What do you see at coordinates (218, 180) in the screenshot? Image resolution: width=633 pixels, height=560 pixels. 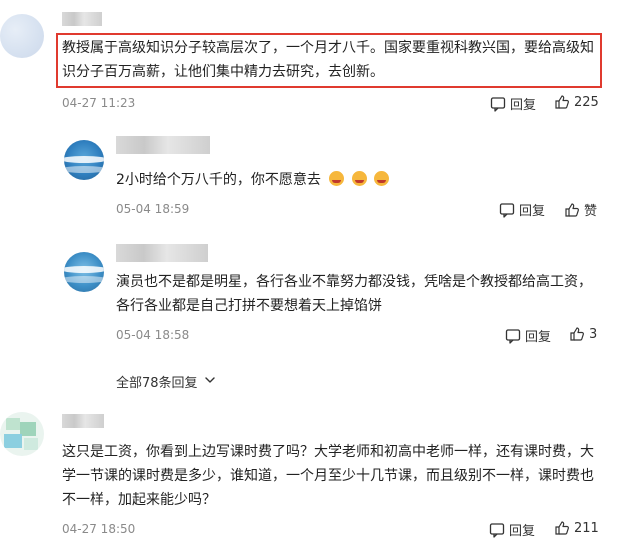 I see `reply-text-content: 2小时给个万八千的，你不愿意去` at bounding box center [218, 180].